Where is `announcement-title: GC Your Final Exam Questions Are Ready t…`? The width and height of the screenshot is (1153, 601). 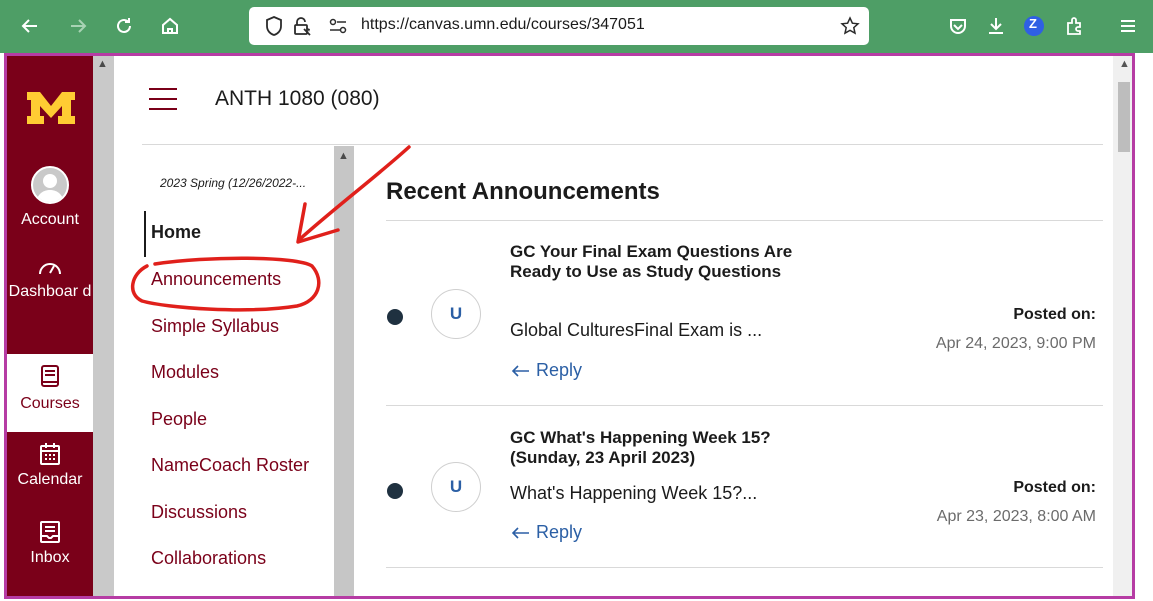
announcement-title: GC Your Final Exam Questions Are Ready t… is located at coordinates (655, 262).